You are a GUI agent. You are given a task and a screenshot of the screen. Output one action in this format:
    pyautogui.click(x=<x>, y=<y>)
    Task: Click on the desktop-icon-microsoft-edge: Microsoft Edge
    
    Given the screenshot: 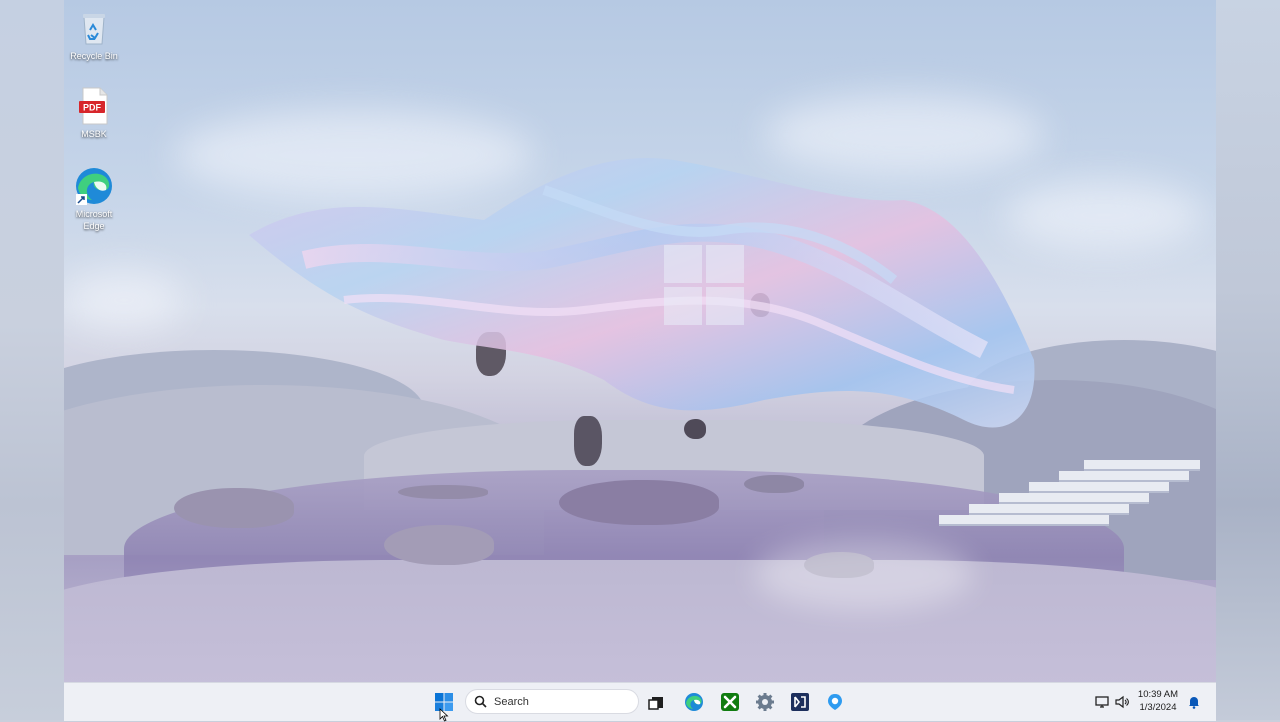 What is the action you would take?
    pyautogui.click(x=95, y=199)
    